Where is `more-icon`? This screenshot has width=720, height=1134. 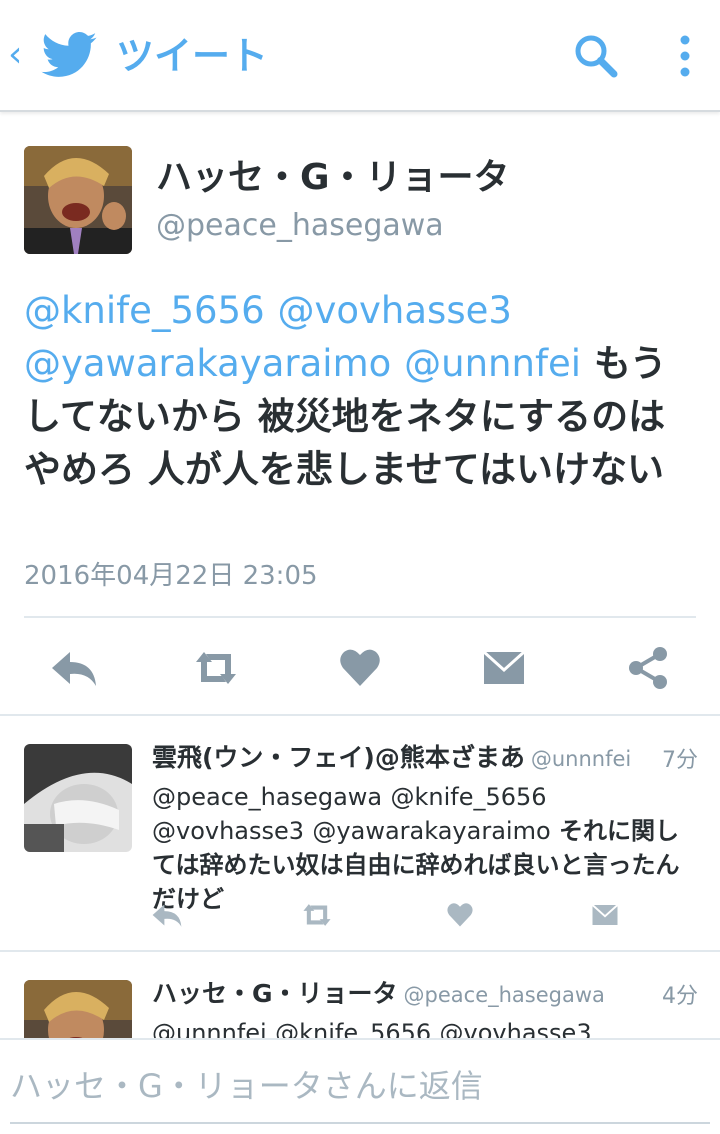 more-icon is located at coordinates (685, 56).